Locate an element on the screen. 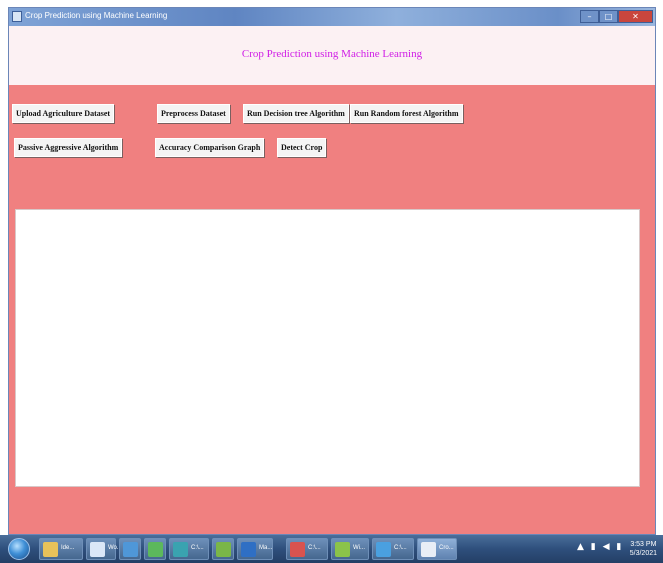 This screenshot has width=663, height=563. command-icon is located at coordinates (383, 549).